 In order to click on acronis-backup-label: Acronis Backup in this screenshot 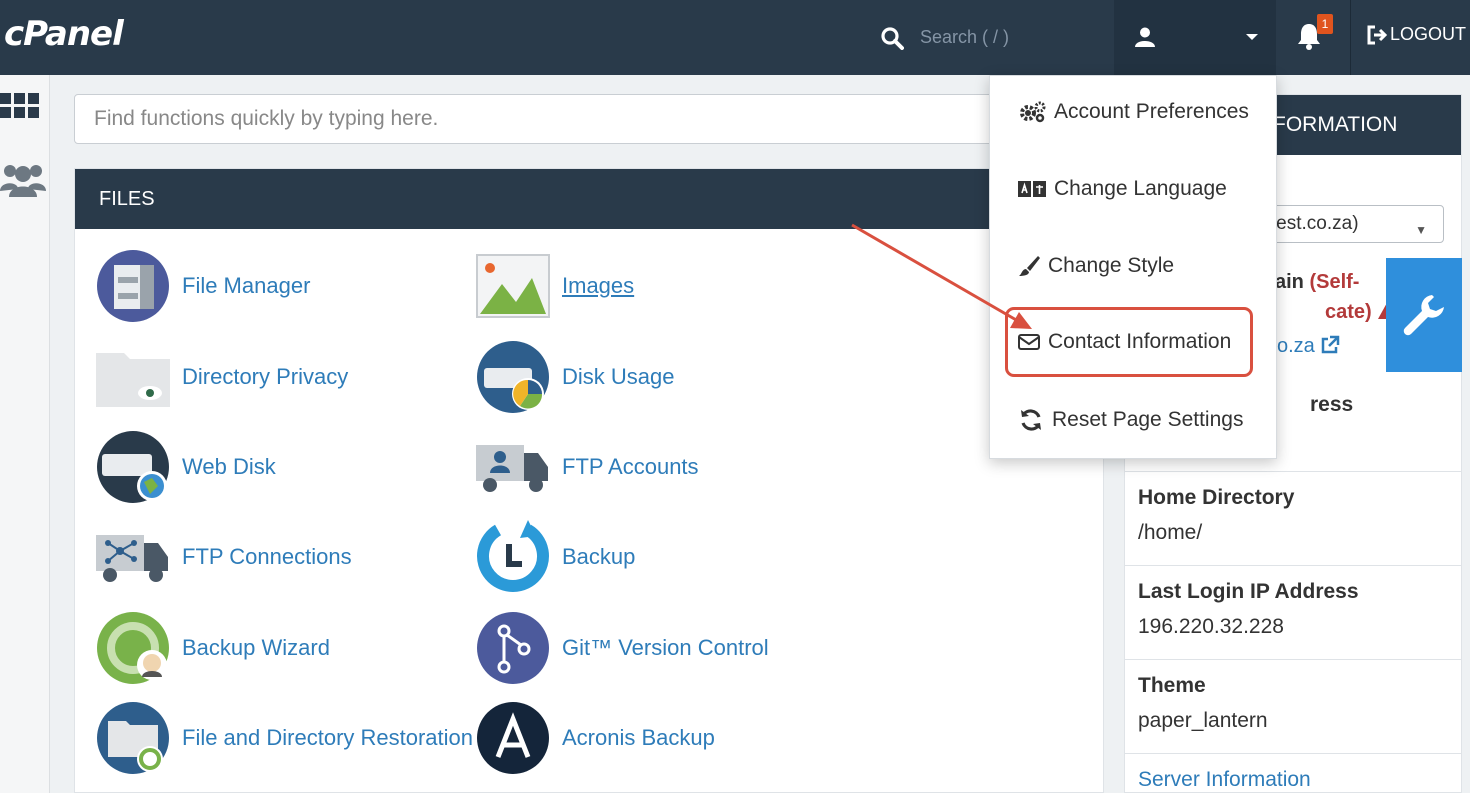, I will do `click(638, 738)`.